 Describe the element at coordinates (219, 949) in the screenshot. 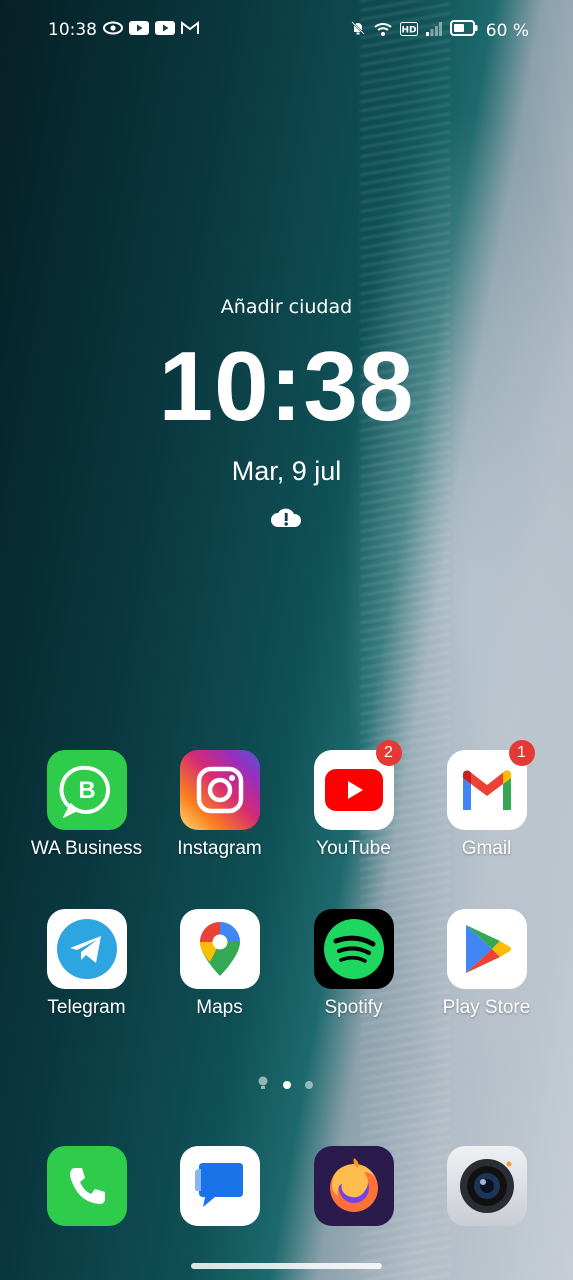

I see `maps-icon` at that location.